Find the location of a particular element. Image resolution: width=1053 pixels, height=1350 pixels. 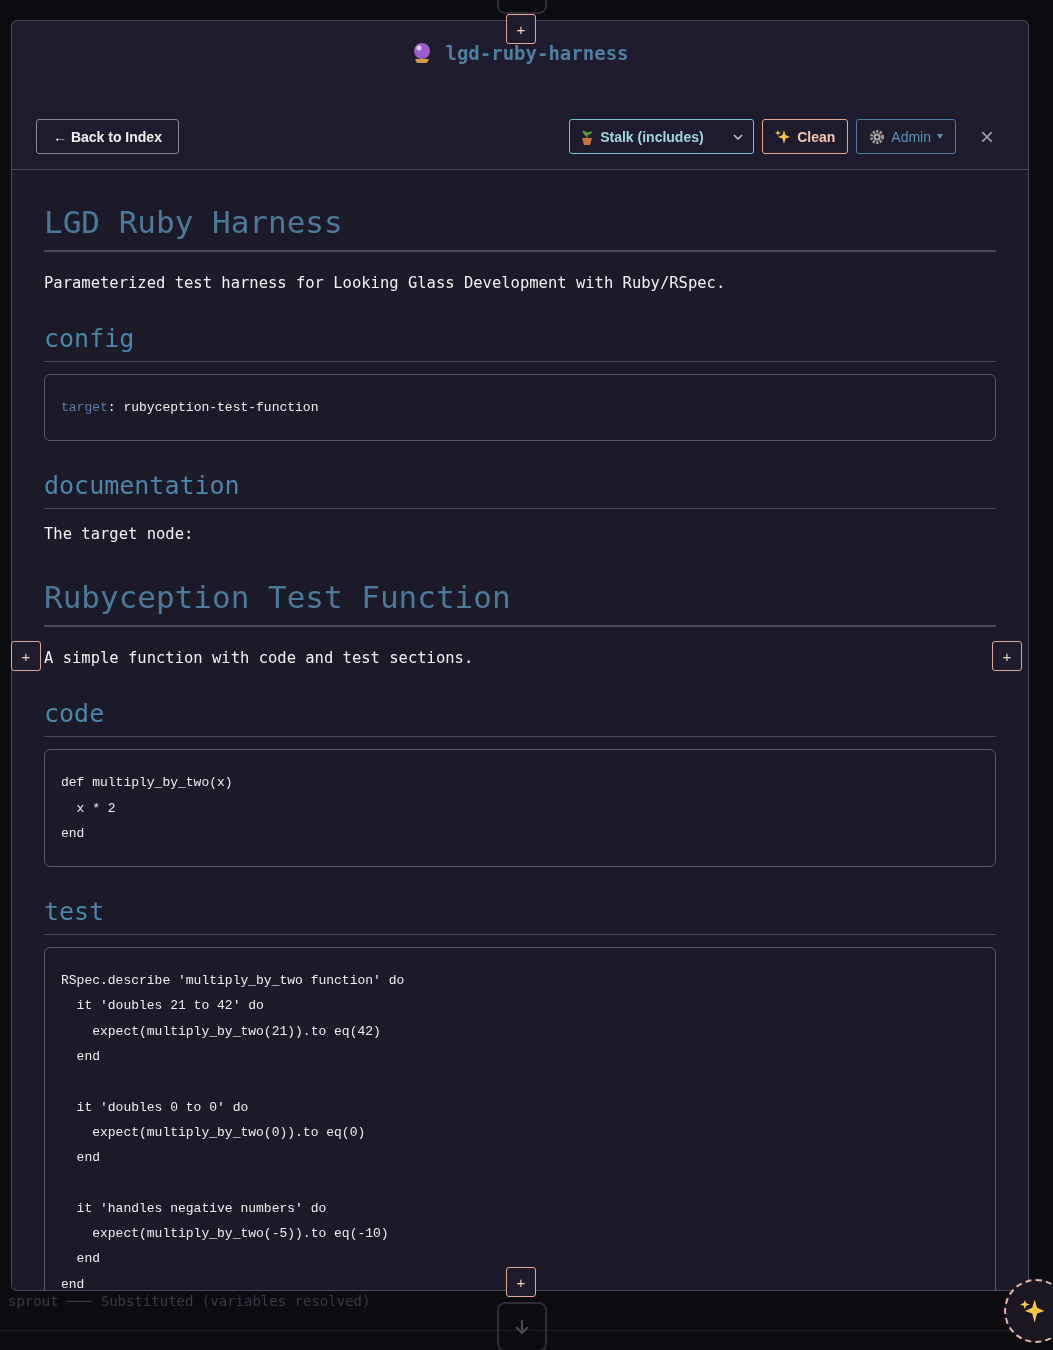

arrow-down-icon is located at coordinates (522, 1327).